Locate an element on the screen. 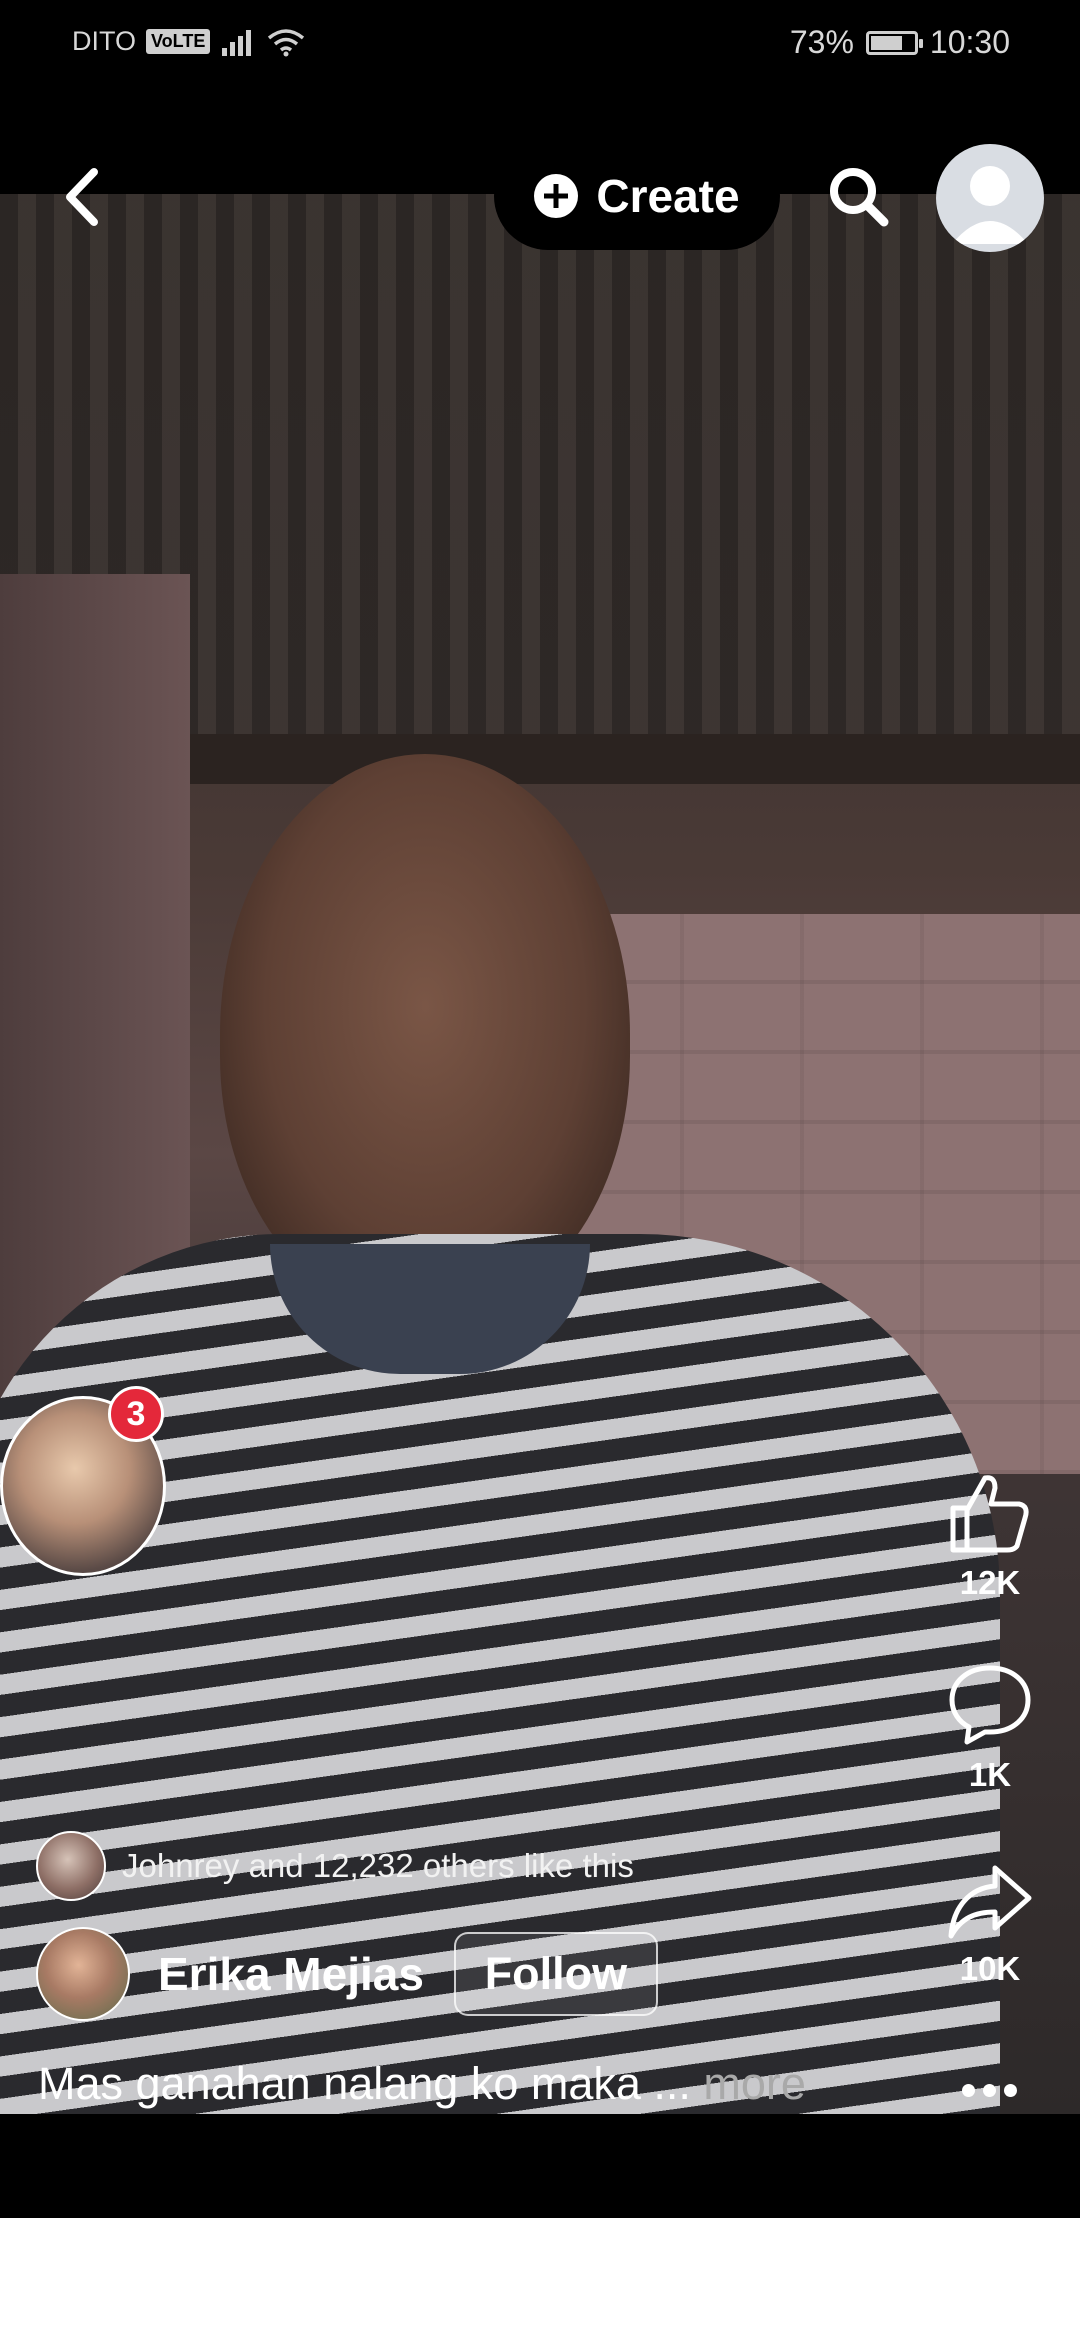 The height and width of the screenshot is (2340, 1080). person-head is located at coordinates (425, 1034).